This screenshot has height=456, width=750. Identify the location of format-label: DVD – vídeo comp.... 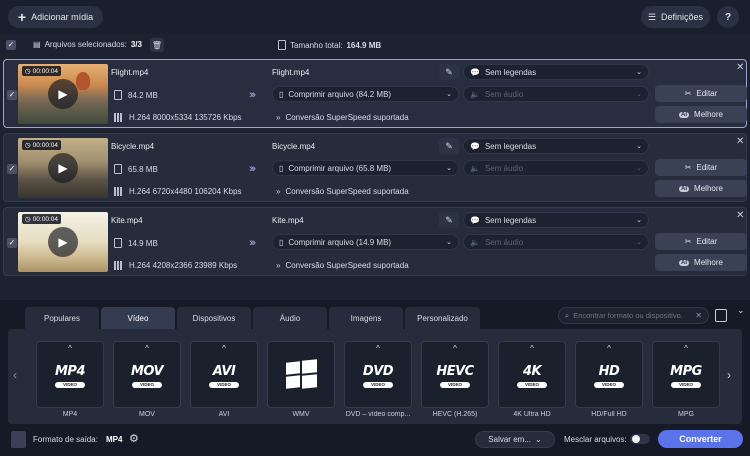
(378, 414).